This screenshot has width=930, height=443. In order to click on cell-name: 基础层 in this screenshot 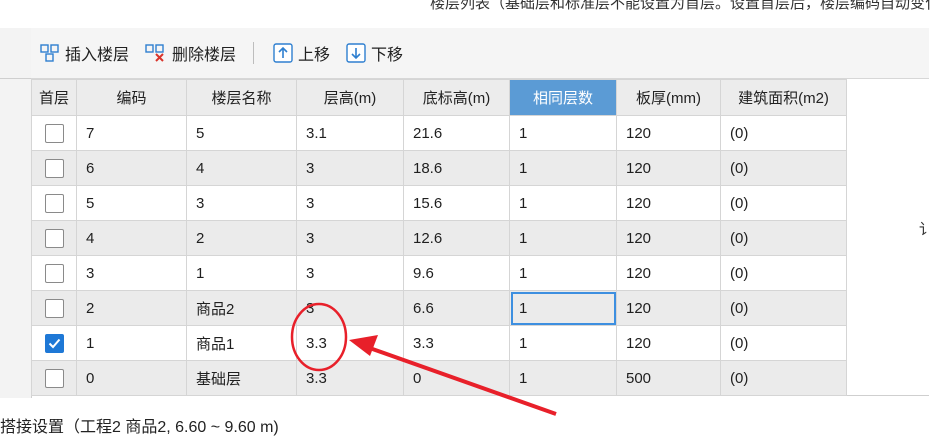, I will do `click(241, 378)`.